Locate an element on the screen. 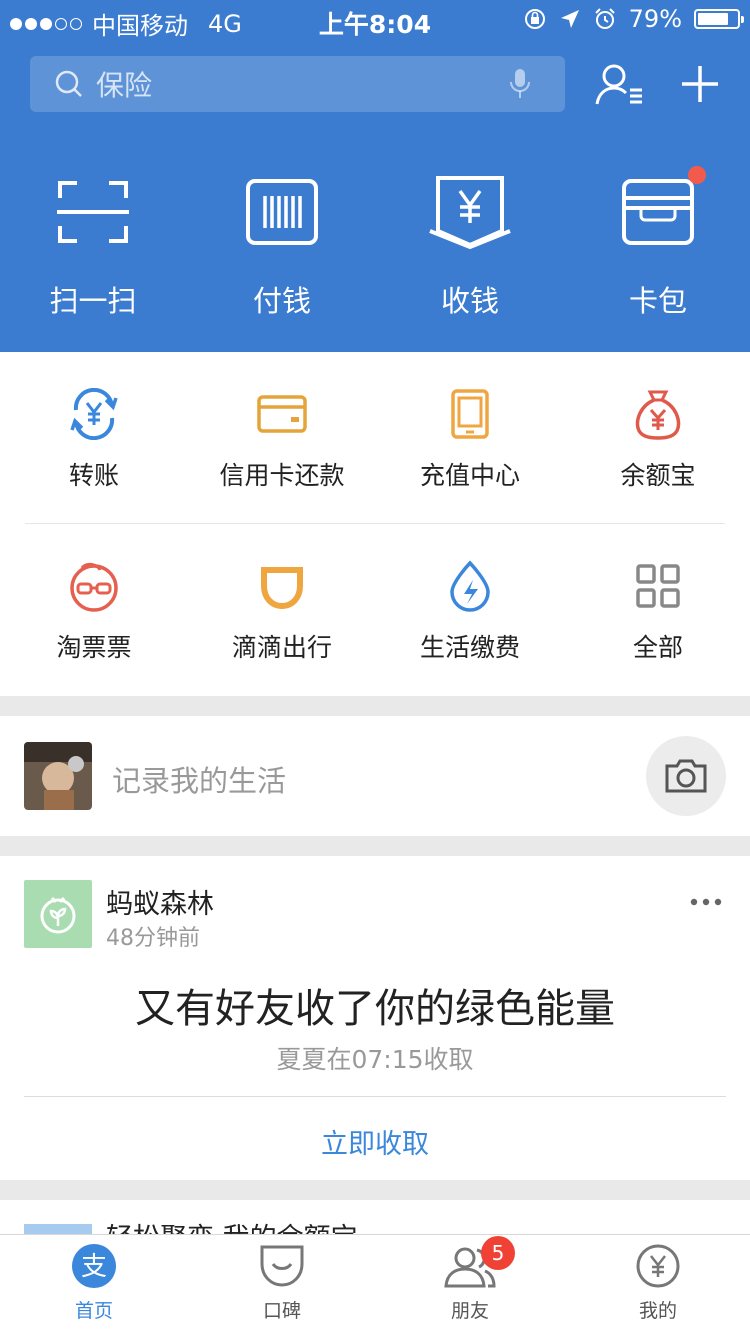  rotation-lock-icon is located at coordinates (534, 19).